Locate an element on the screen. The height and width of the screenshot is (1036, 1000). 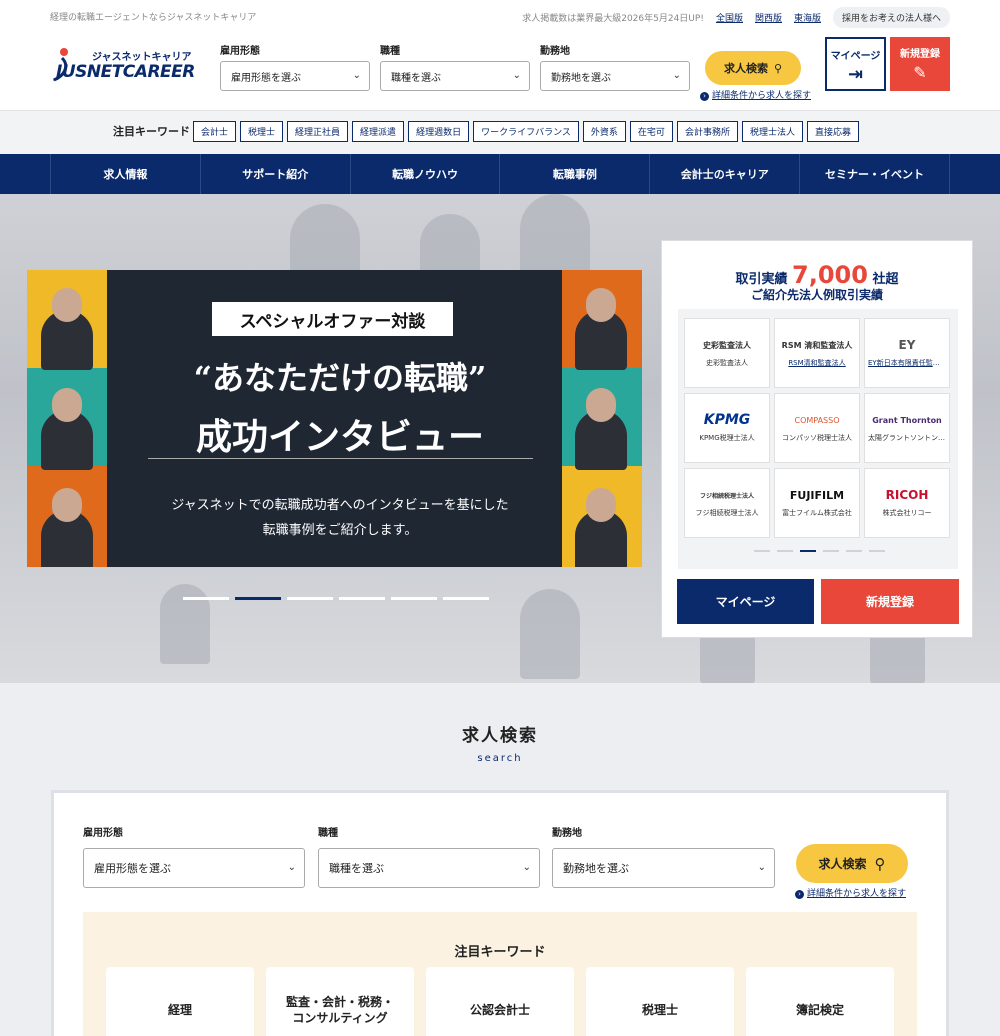
client-card: KPMG KPMG税理士法人 is located at coordinates (727, 428).